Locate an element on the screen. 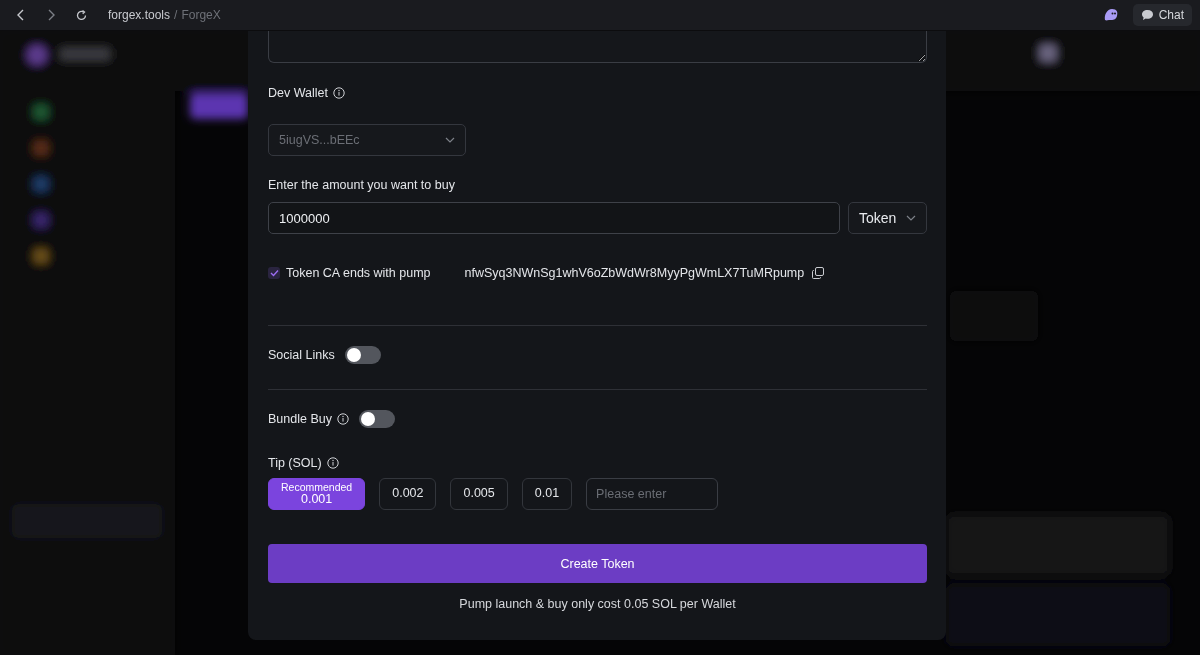 The image size is (1200, 655). unit-select: Token is located at coordinates (887, 218).